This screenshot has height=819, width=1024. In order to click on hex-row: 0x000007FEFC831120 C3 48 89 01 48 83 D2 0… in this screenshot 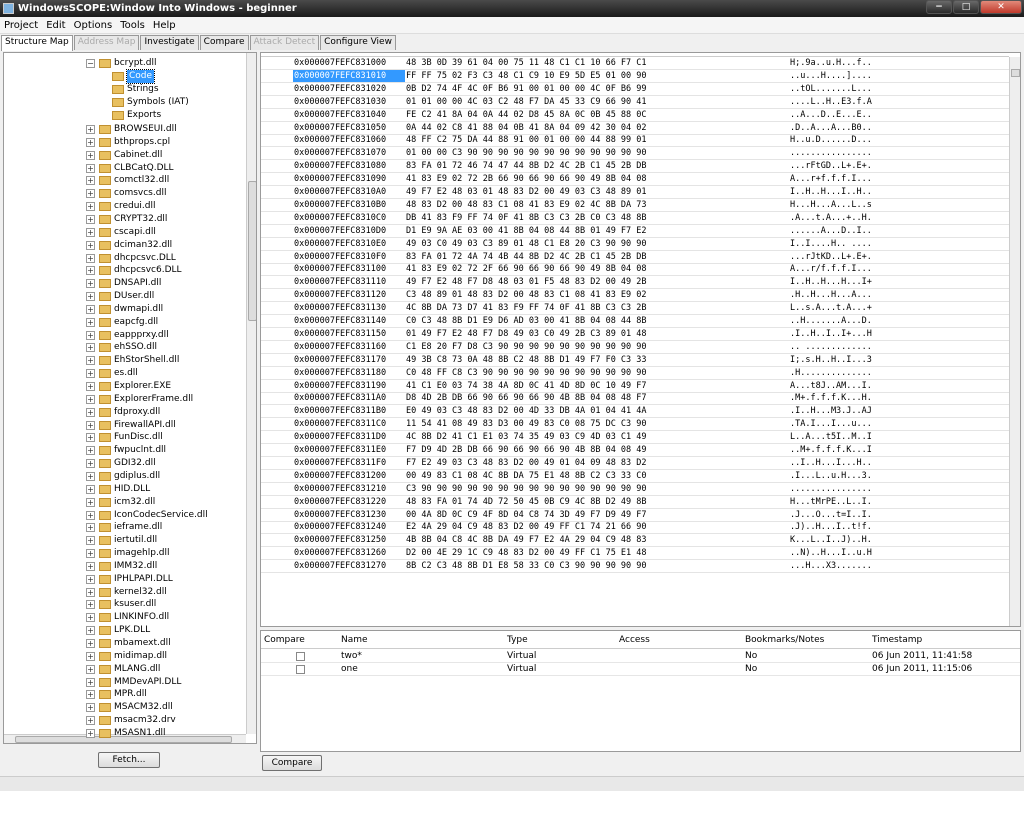, I will do `click(635, 296)`.